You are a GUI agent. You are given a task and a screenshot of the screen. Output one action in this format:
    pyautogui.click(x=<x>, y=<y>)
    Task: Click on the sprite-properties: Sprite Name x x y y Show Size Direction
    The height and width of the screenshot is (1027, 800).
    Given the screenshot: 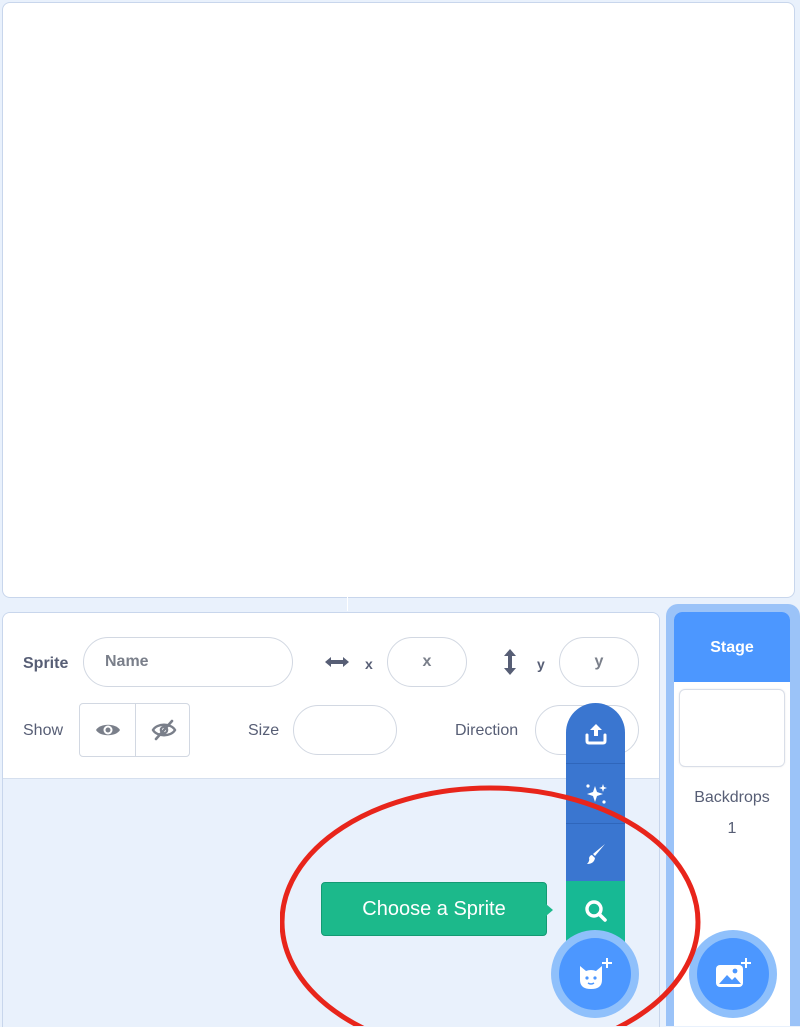 What is the action you would take?
    pyautogui.click(x=331, y=696)
    